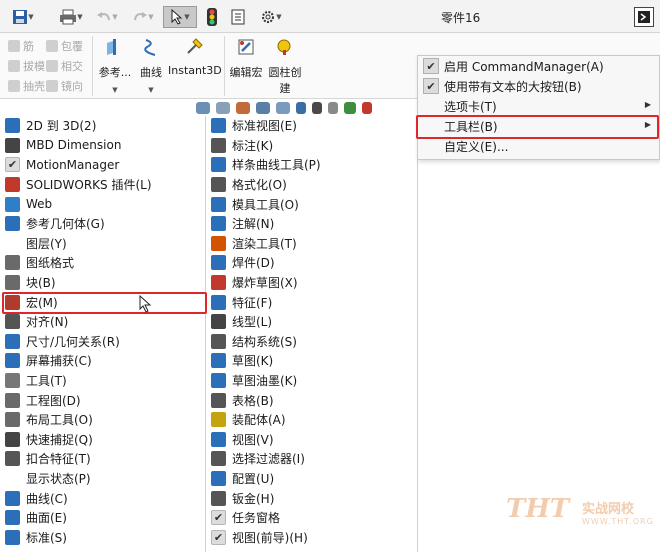  What do you see at coordinates (64, 46) in the screenshot?
I see `wrap-button: 包覆` at bounding box center [64, 46].